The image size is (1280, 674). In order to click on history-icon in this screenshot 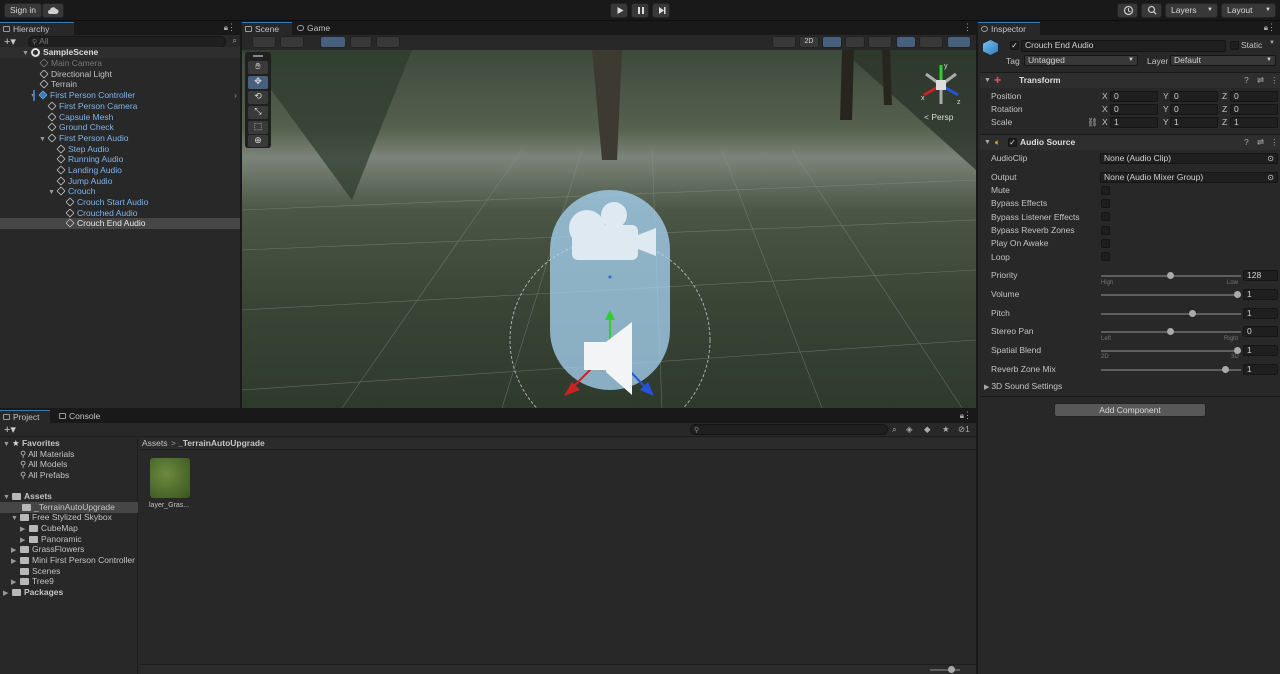, I will do `click(1127, 10)`.